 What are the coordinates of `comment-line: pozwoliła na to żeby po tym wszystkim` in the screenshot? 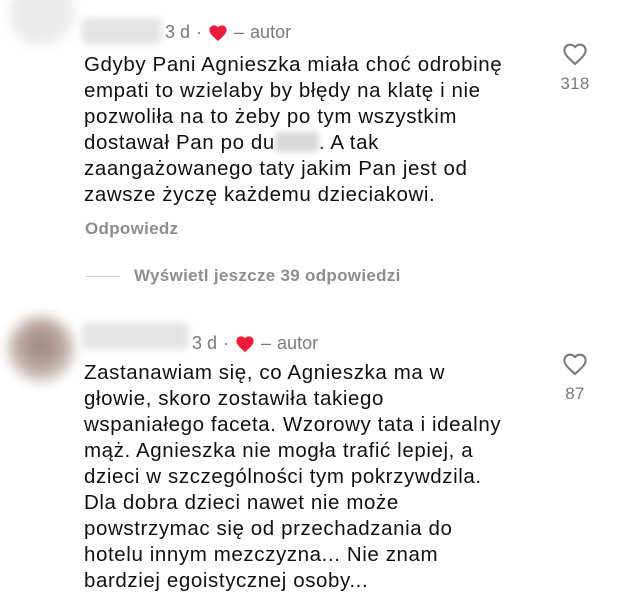 It's located at (271, 116).